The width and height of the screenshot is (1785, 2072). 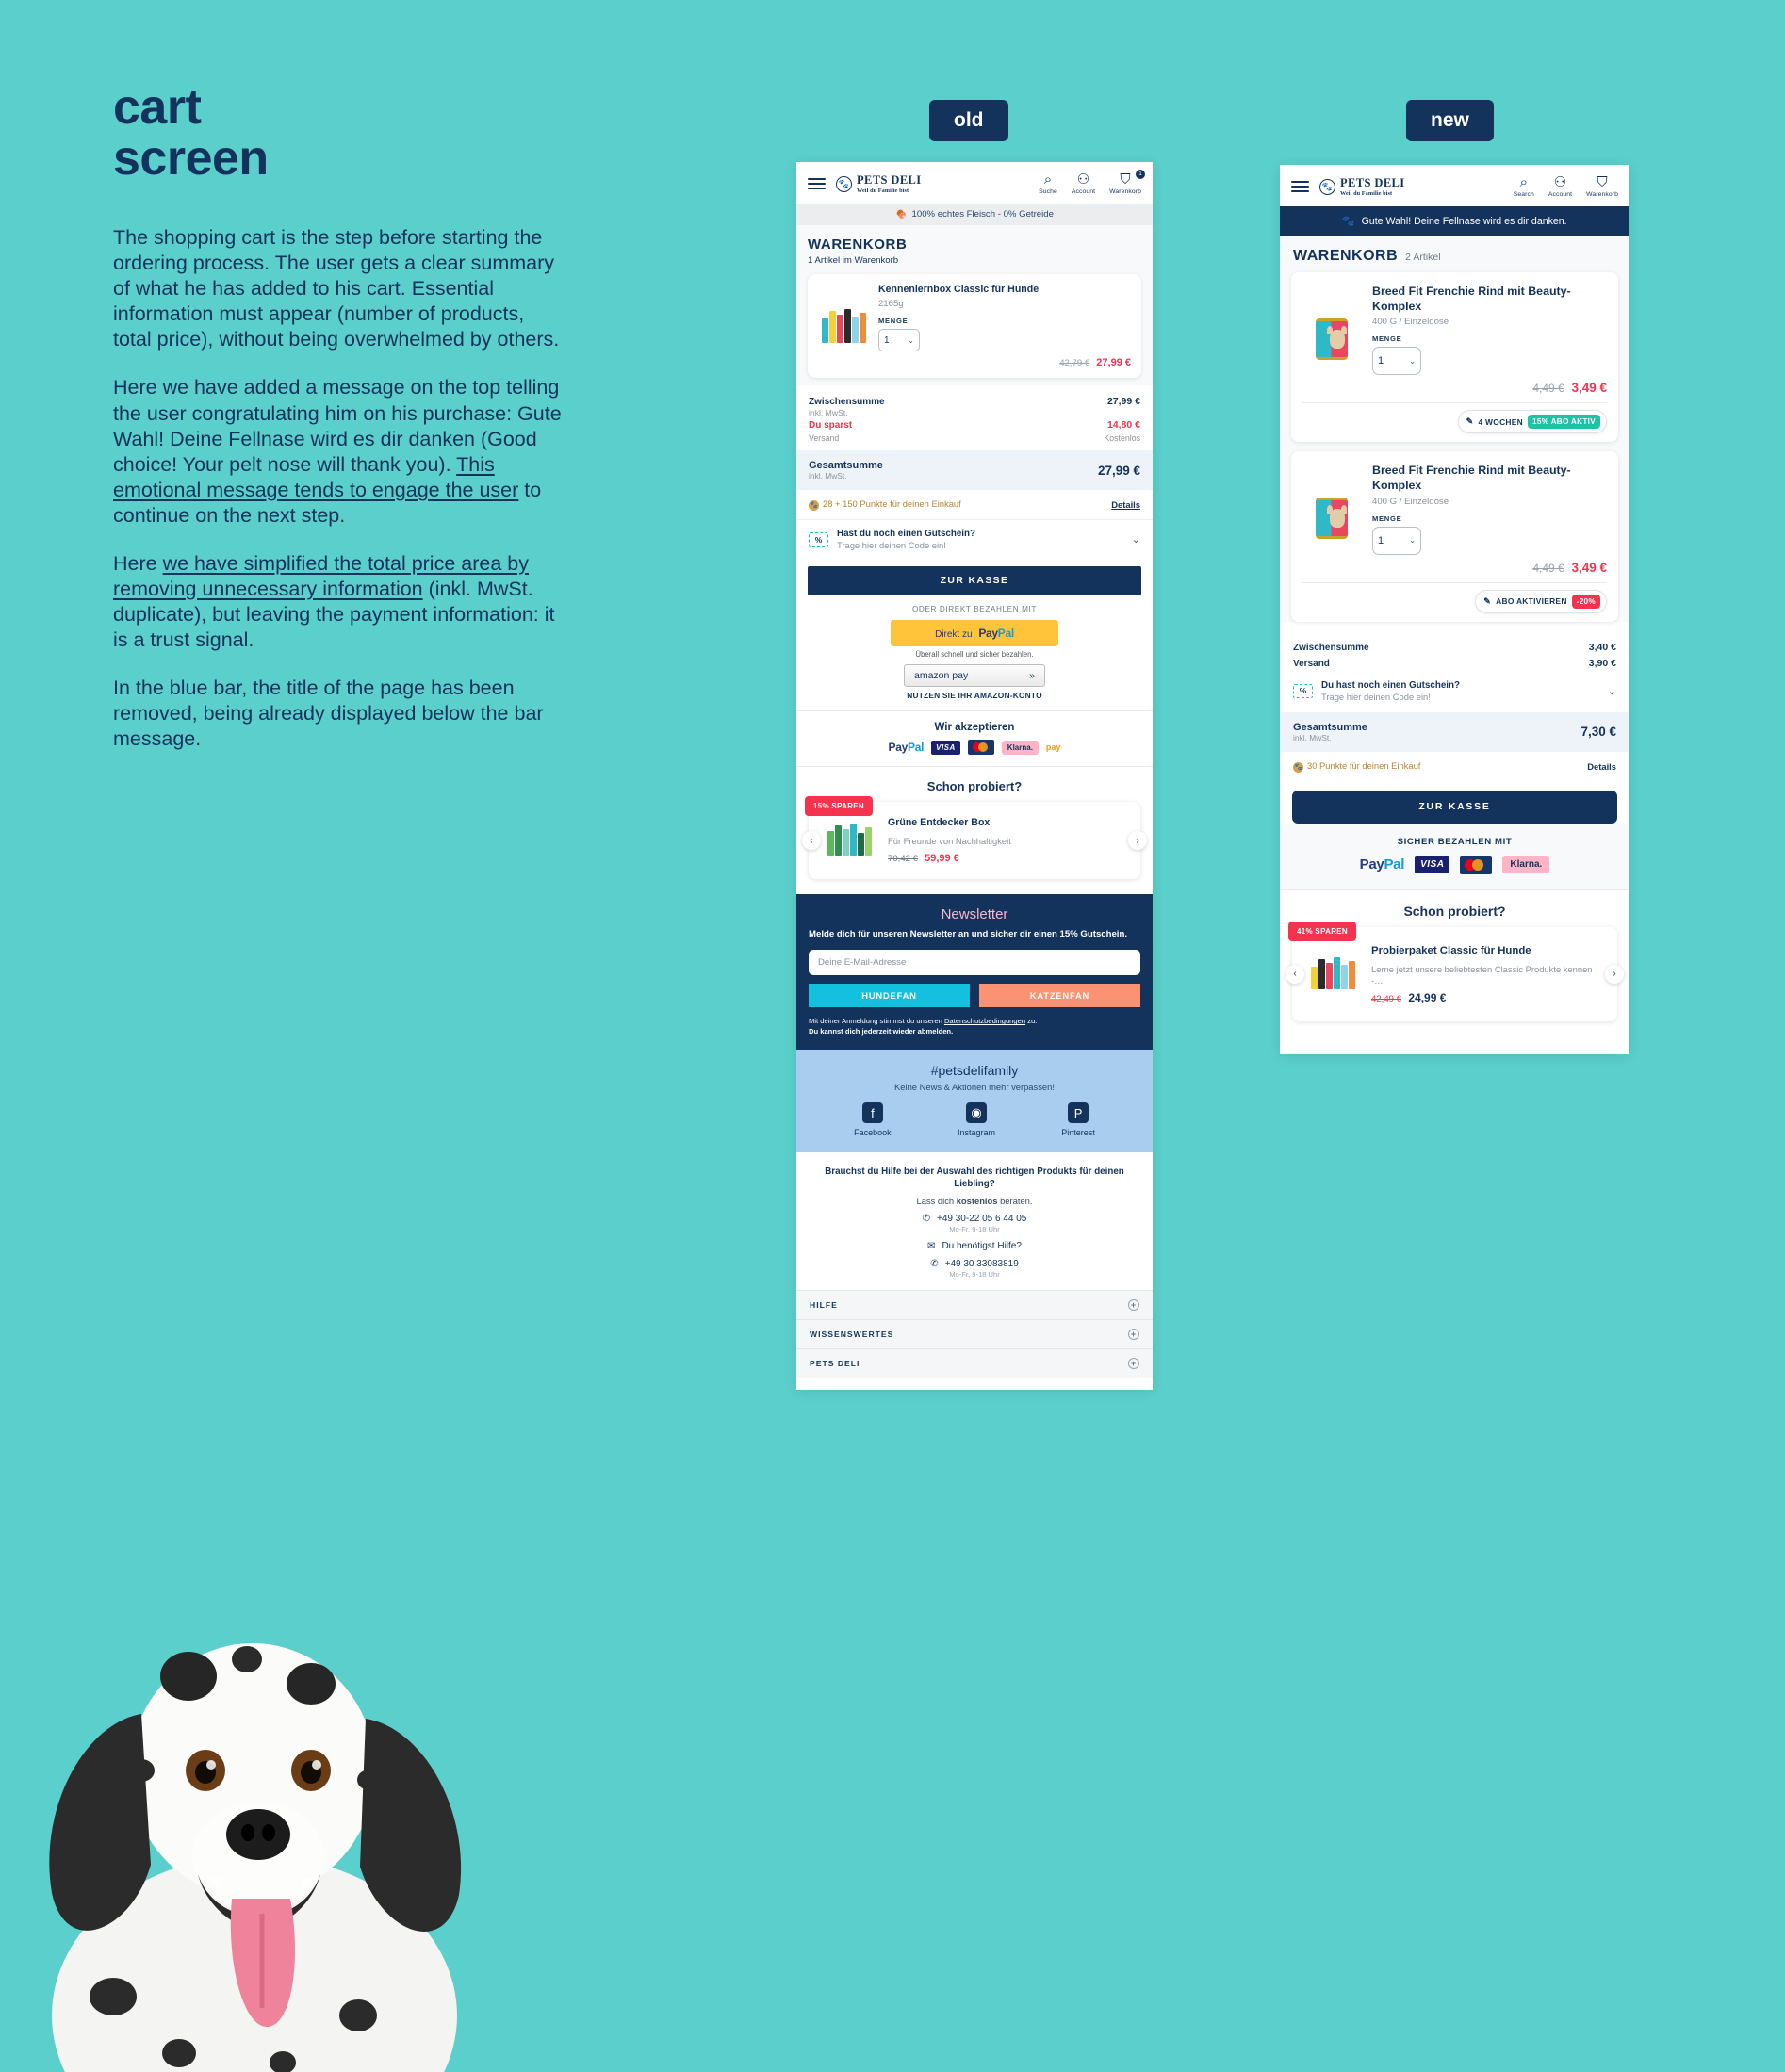 I want to click on cart-title: WARENKORB, so click(x=1346, y=256).